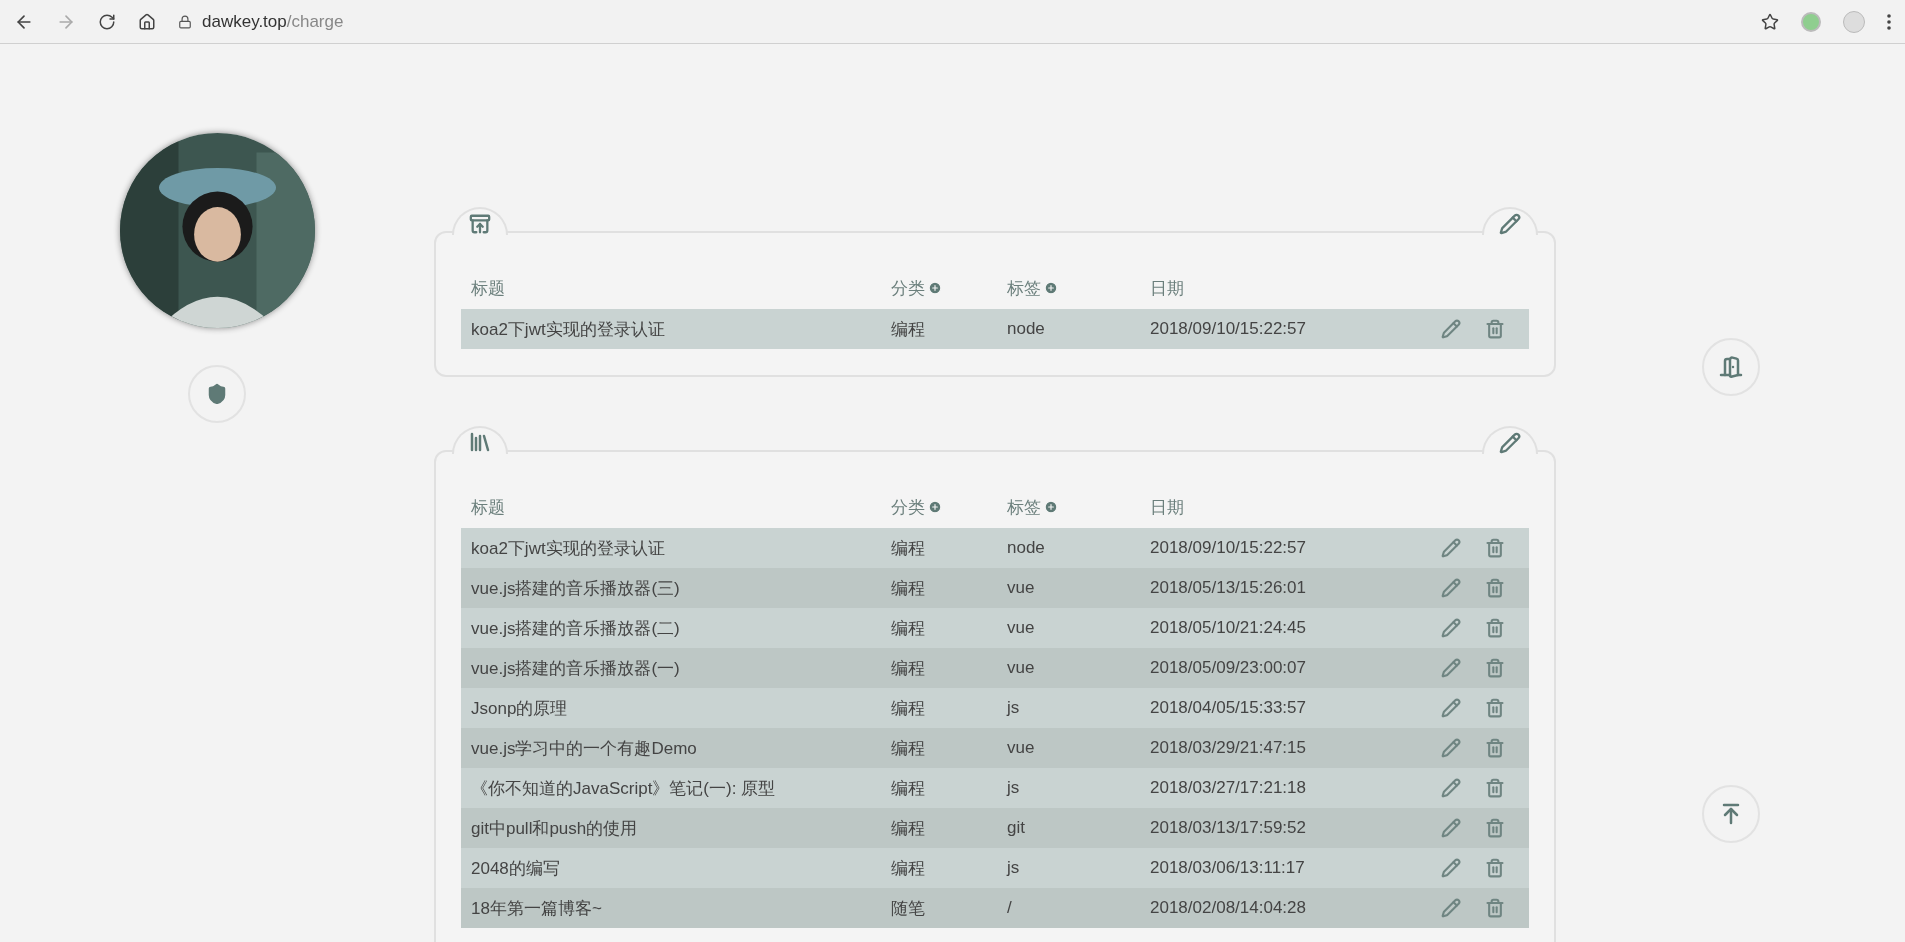 The width and height of the screenshot is (1905, 942). I want to click on books-icon, so click(480, 442).